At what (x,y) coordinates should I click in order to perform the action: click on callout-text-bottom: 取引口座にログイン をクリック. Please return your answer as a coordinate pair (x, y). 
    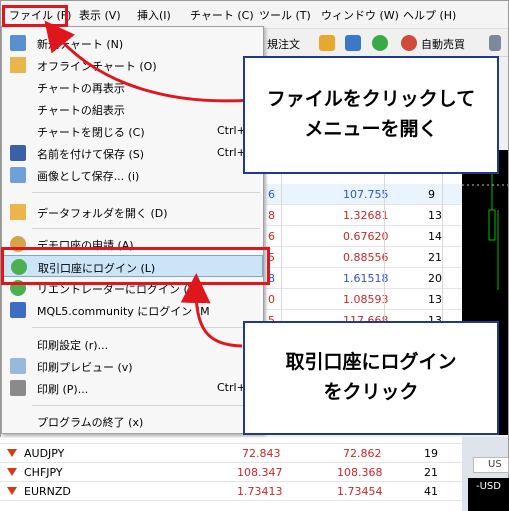
    Looking at the image, I should click on (371, 377).